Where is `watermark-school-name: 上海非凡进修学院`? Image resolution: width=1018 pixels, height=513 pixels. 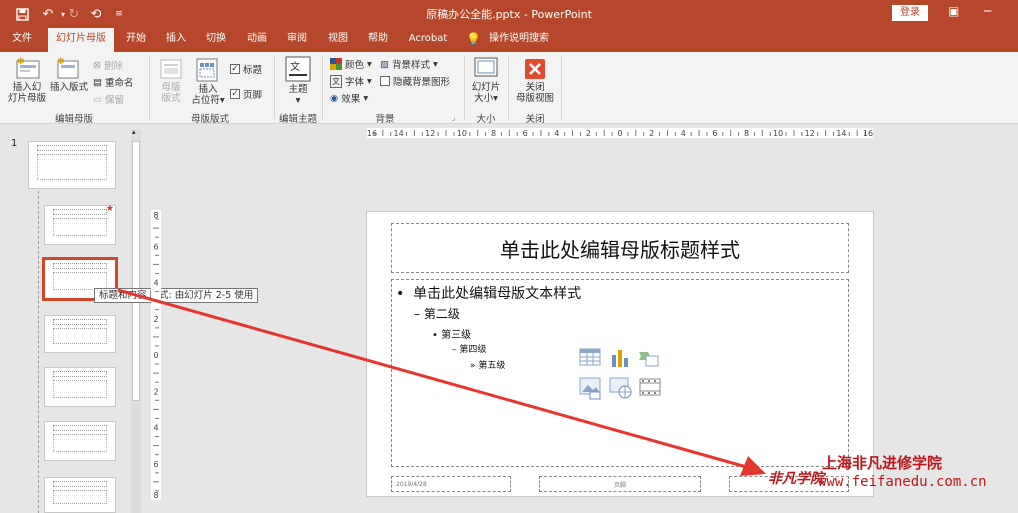 watermark-school-name: 上海非凡进修学院 is located at coordinates (882, 463).